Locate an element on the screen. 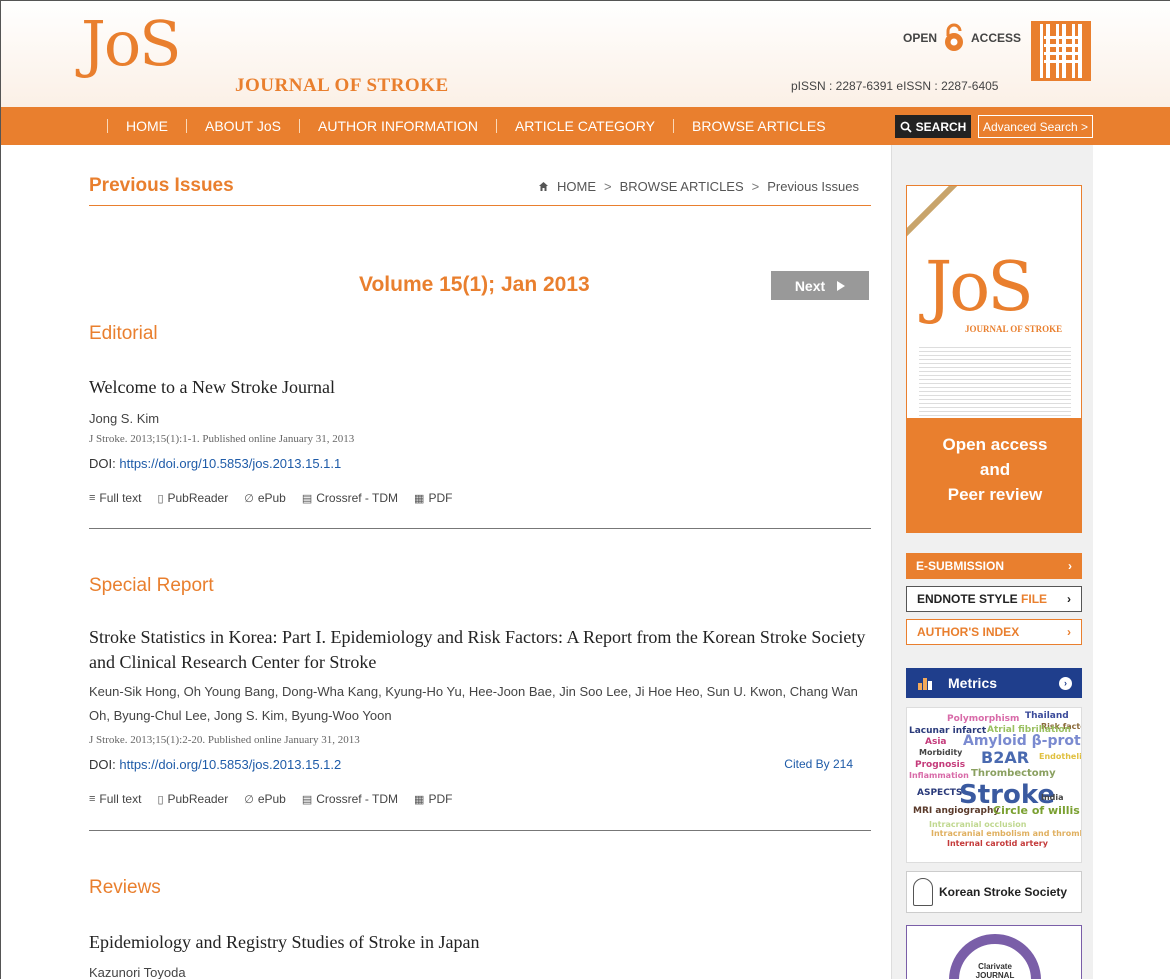 The height and width of the screenshot is (979, 1170). keyword-cloud-term: Circle of willis is located at coordinates (1036, 810).